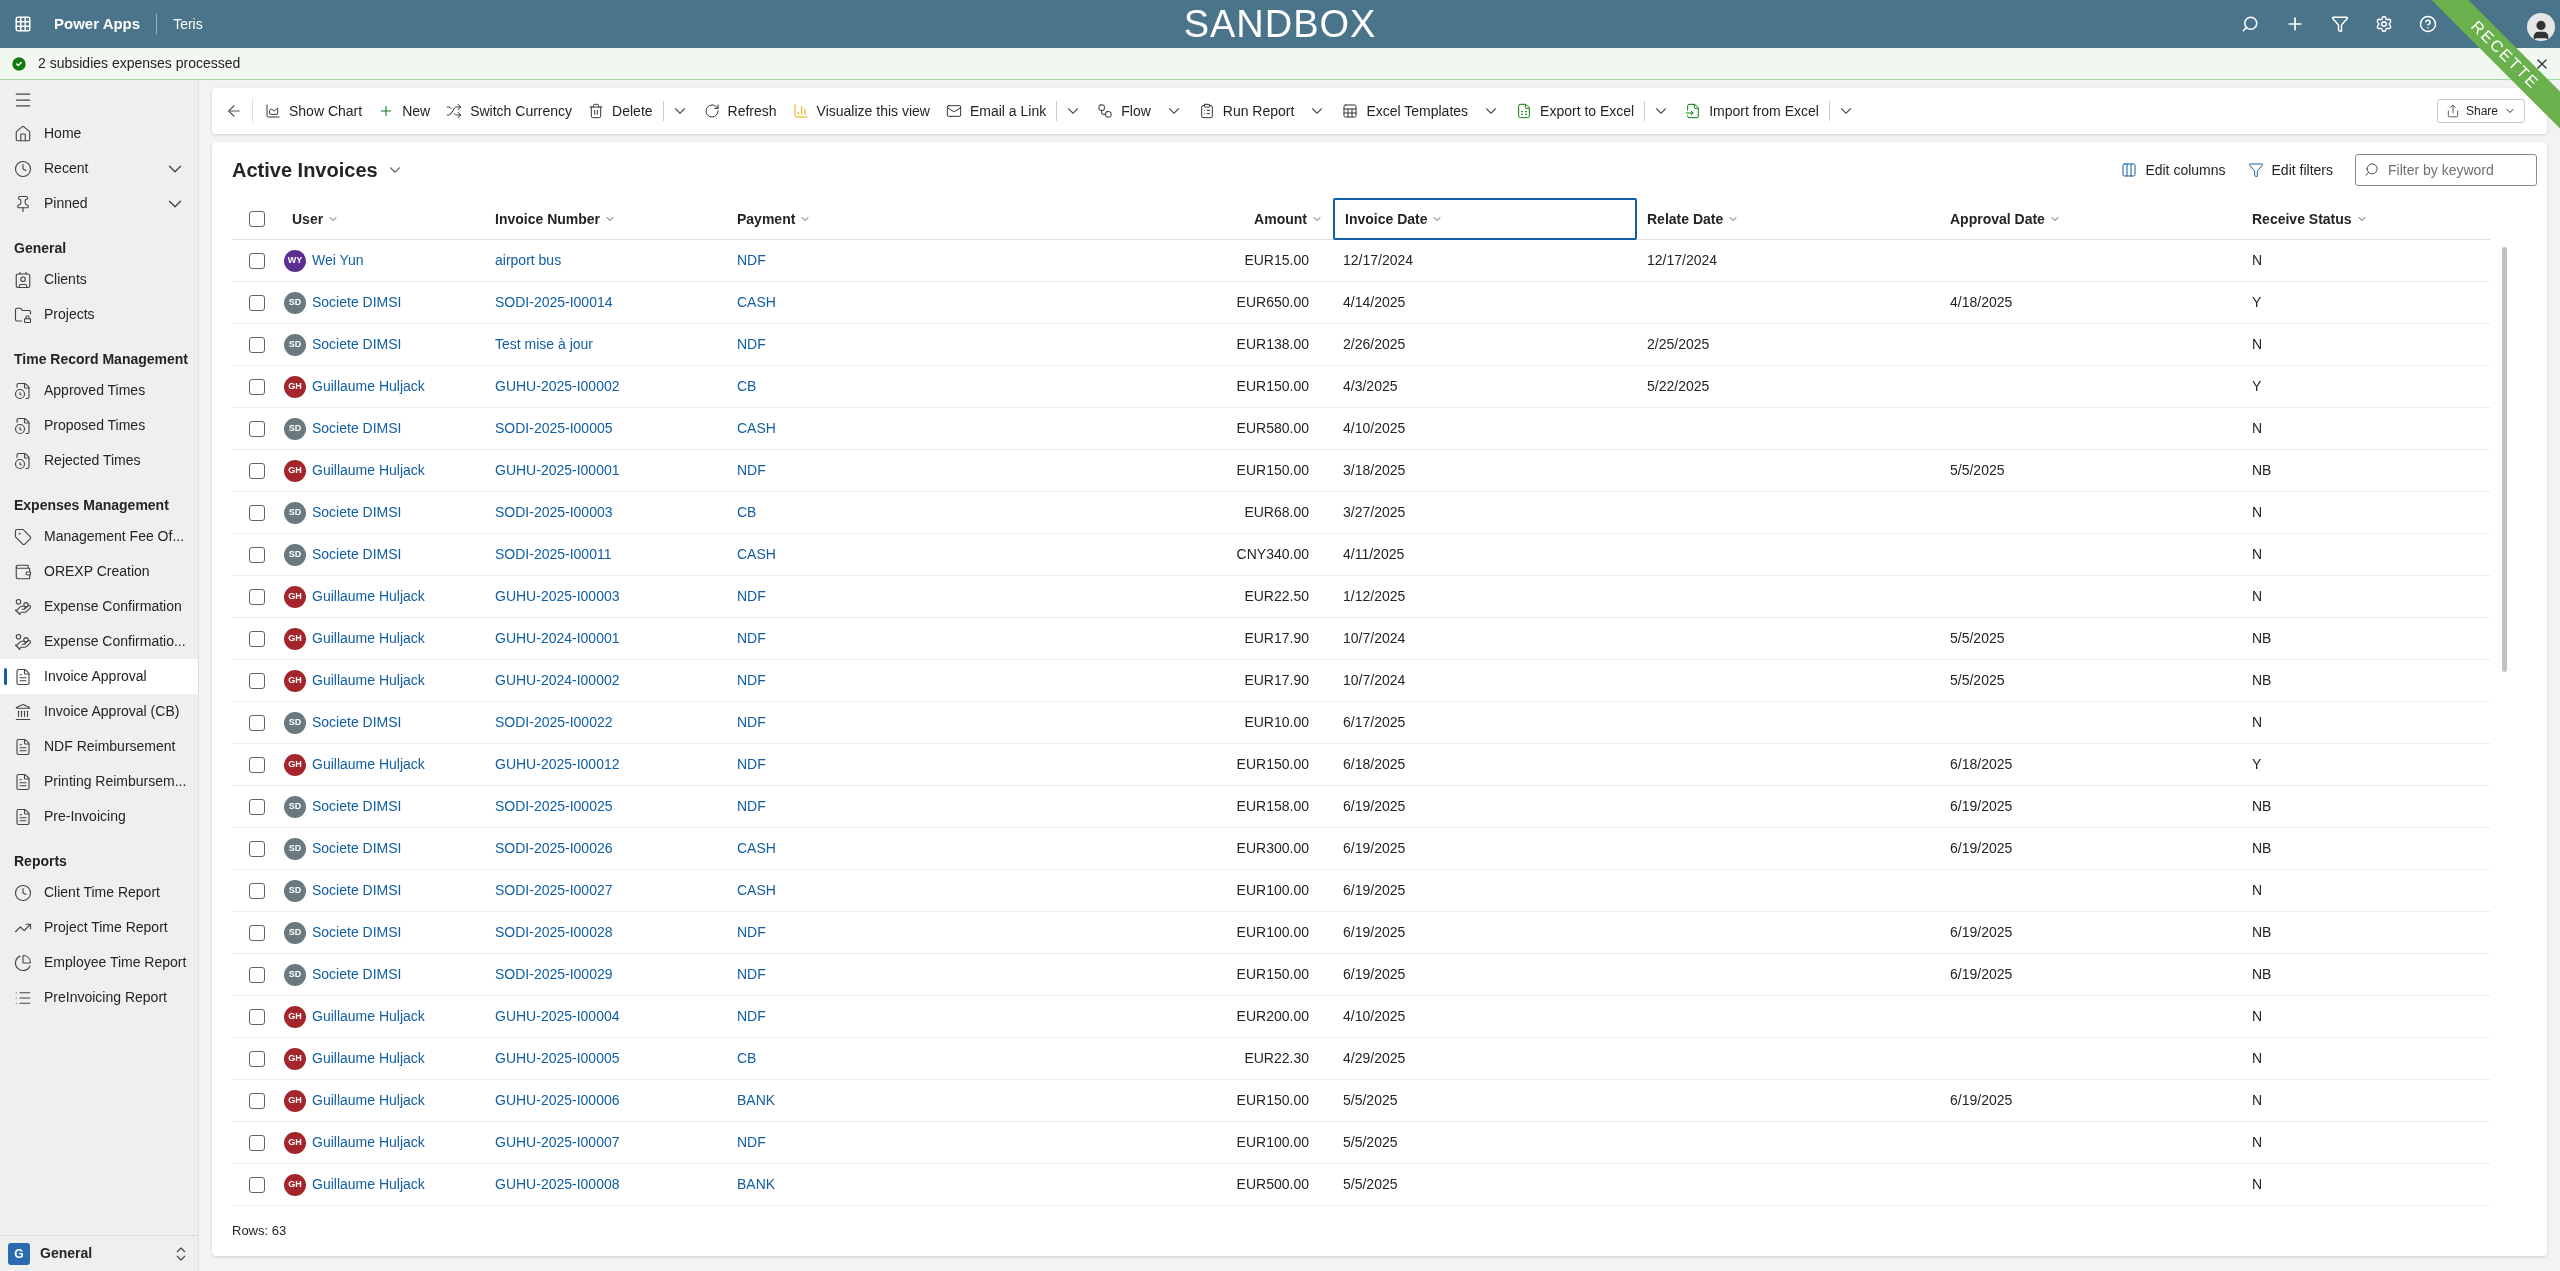 The height and width of the screenshot is (1271, 2560). I want to click on search-icon, so click(2250, 24).